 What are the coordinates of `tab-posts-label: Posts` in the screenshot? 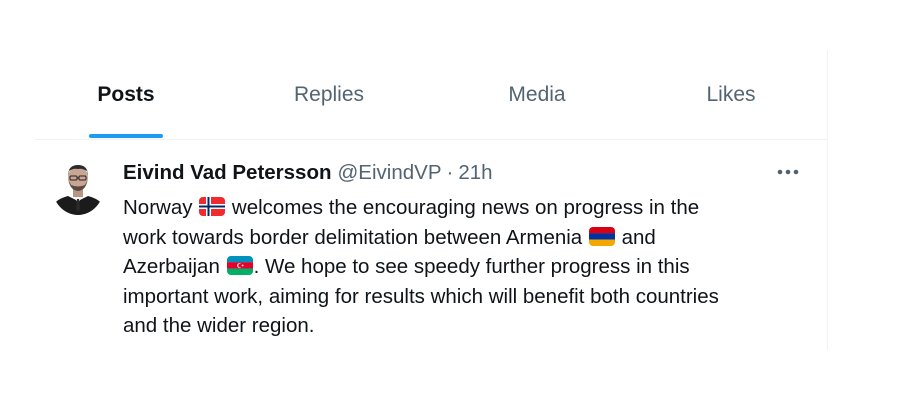 It's located at (126, 94).